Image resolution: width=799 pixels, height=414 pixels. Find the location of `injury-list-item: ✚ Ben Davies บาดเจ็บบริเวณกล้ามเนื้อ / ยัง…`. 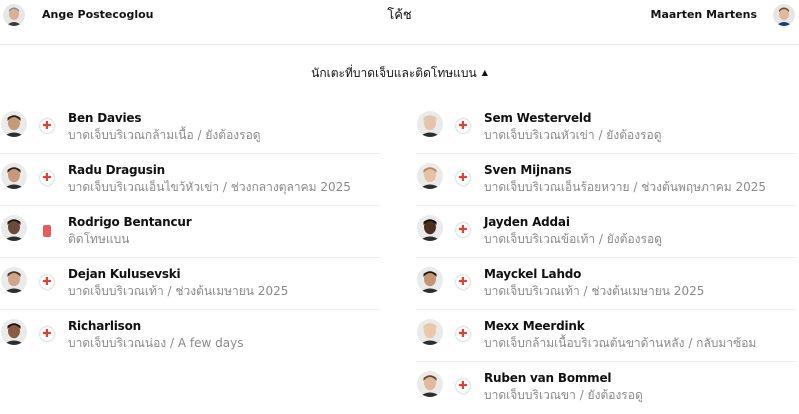

injury-list-item: ✚ Ben Davies บาดเจ็บบริเวณกล้ามเนื้อ / ยัง… is located at coordinates (190, 128).